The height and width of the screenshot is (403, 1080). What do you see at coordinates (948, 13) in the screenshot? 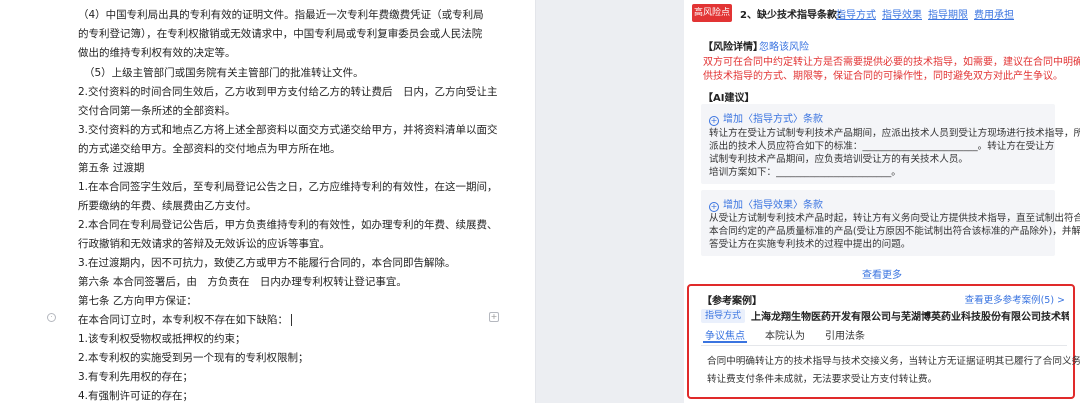
I see `risk-link-guidance-period: 指导期限` at bounding box center [948, 13].